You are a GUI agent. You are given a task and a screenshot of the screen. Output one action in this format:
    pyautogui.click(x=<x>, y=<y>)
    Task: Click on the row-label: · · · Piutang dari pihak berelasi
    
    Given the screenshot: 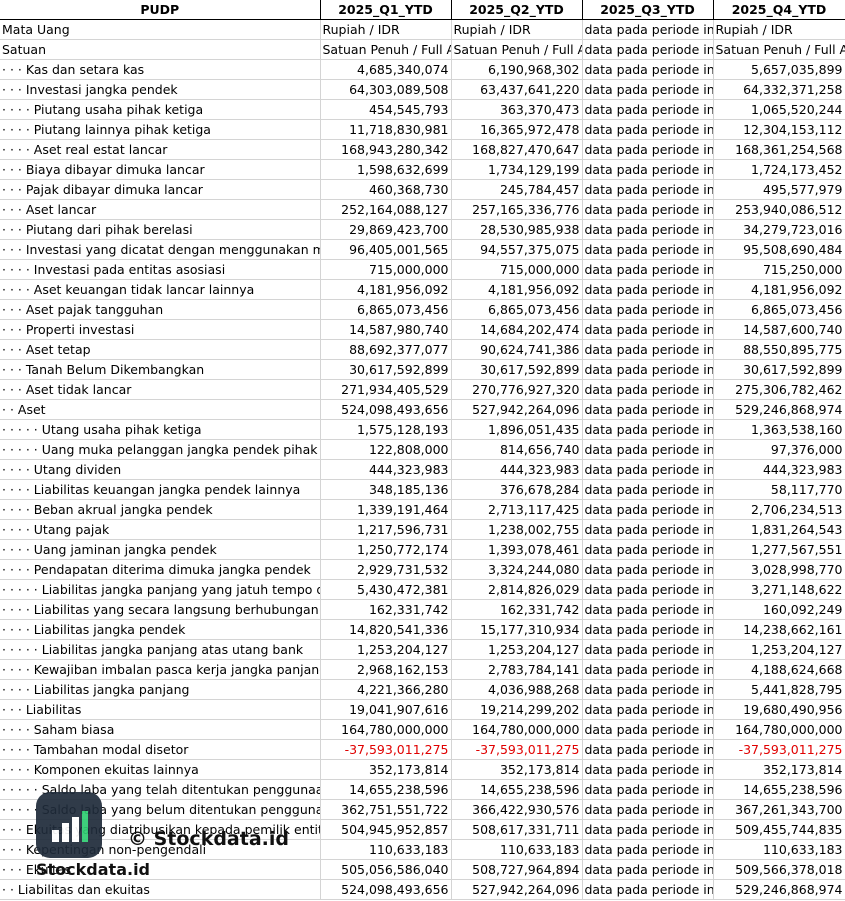 What is the action you would take?
    pyautogui.click(x=160, y=229)
    